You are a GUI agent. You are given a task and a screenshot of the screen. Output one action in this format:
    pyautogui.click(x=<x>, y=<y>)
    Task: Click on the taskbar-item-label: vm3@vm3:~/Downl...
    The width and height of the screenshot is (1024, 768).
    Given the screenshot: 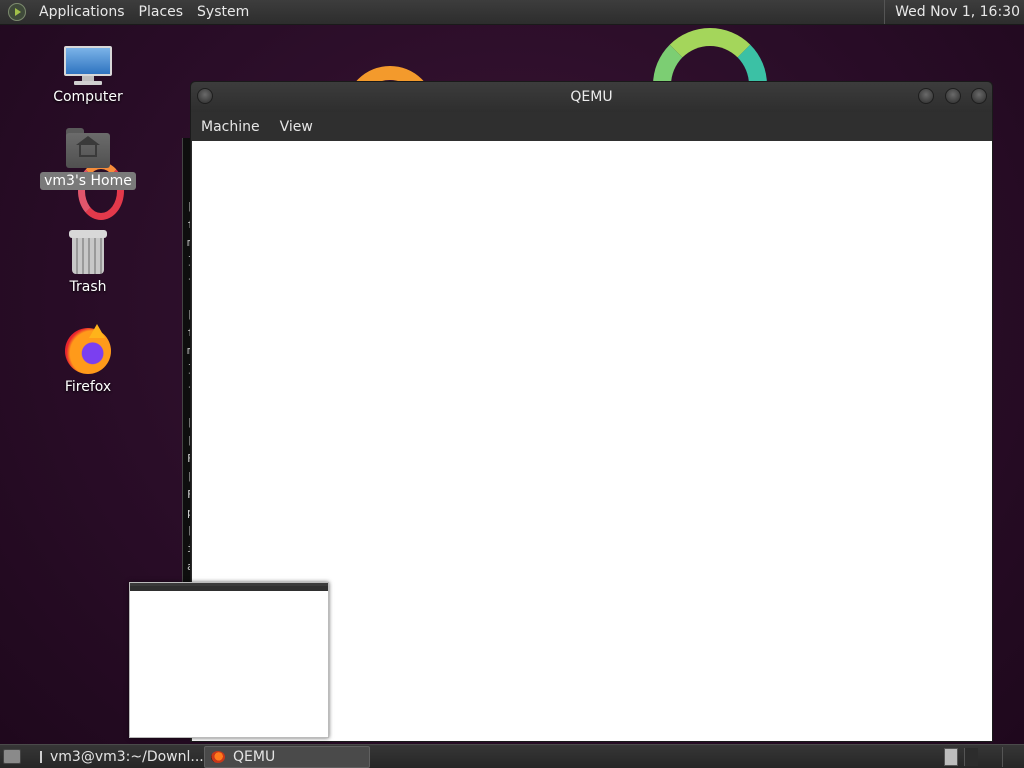 What is the action you would take?
    pyautogui.click(x=127, y=757)
    